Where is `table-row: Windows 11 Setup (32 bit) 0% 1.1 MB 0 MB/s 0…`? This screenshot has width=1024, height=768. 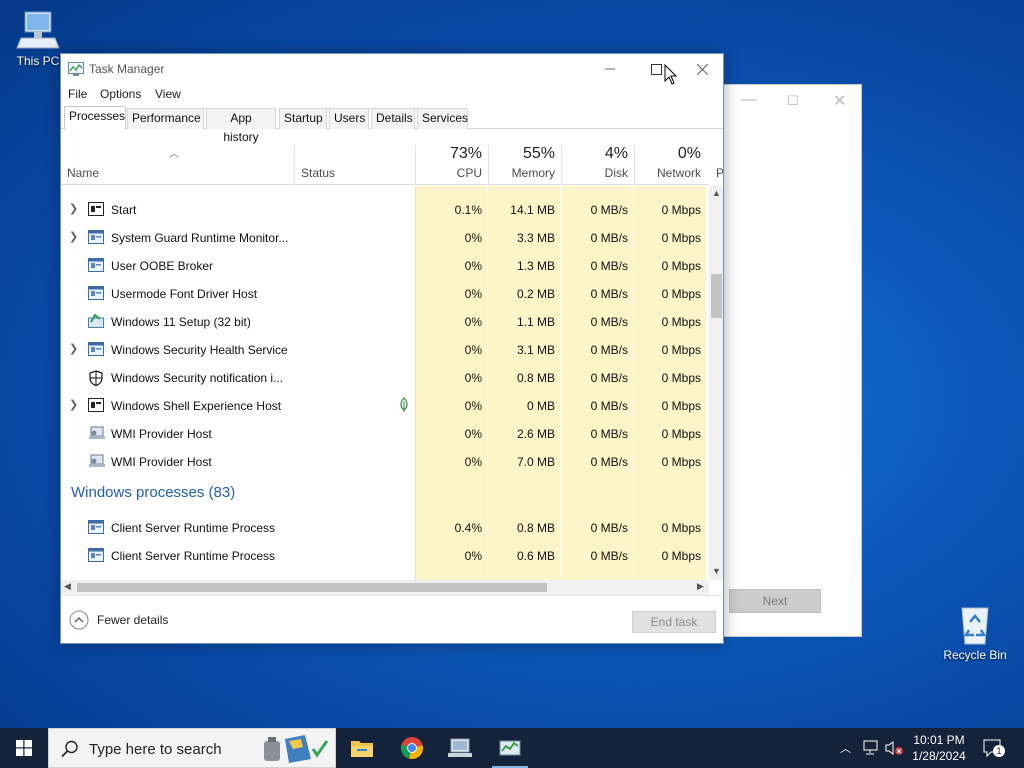
table-row: Windows 11 Setup (32 bit) 0% 1.1 MB 0 MB/s 0… is located at coordinates (385, 322).